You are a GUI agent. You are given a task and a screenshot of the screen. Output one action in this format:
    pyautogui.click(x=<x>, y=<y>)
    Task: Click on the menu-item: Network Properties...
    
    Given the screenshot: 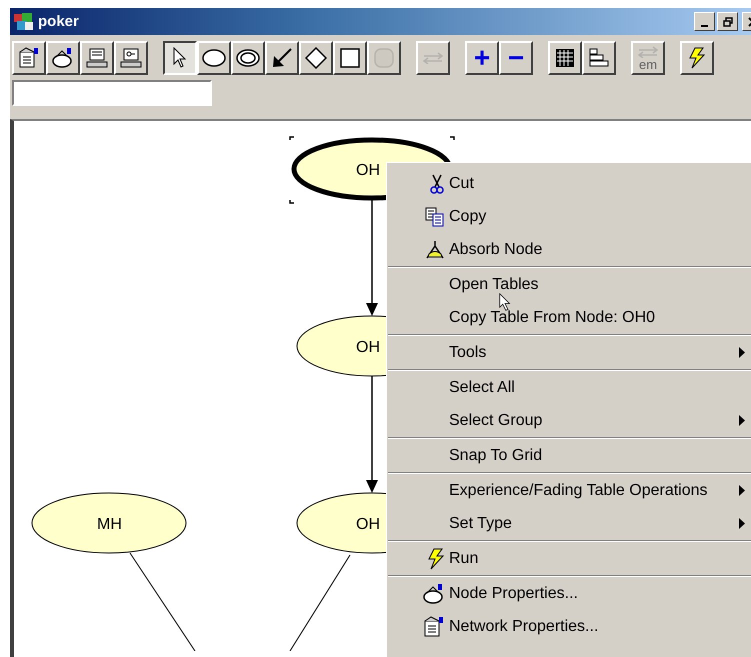 What is the action you would take?
    pyautogui.click(x=569, y=626)
    